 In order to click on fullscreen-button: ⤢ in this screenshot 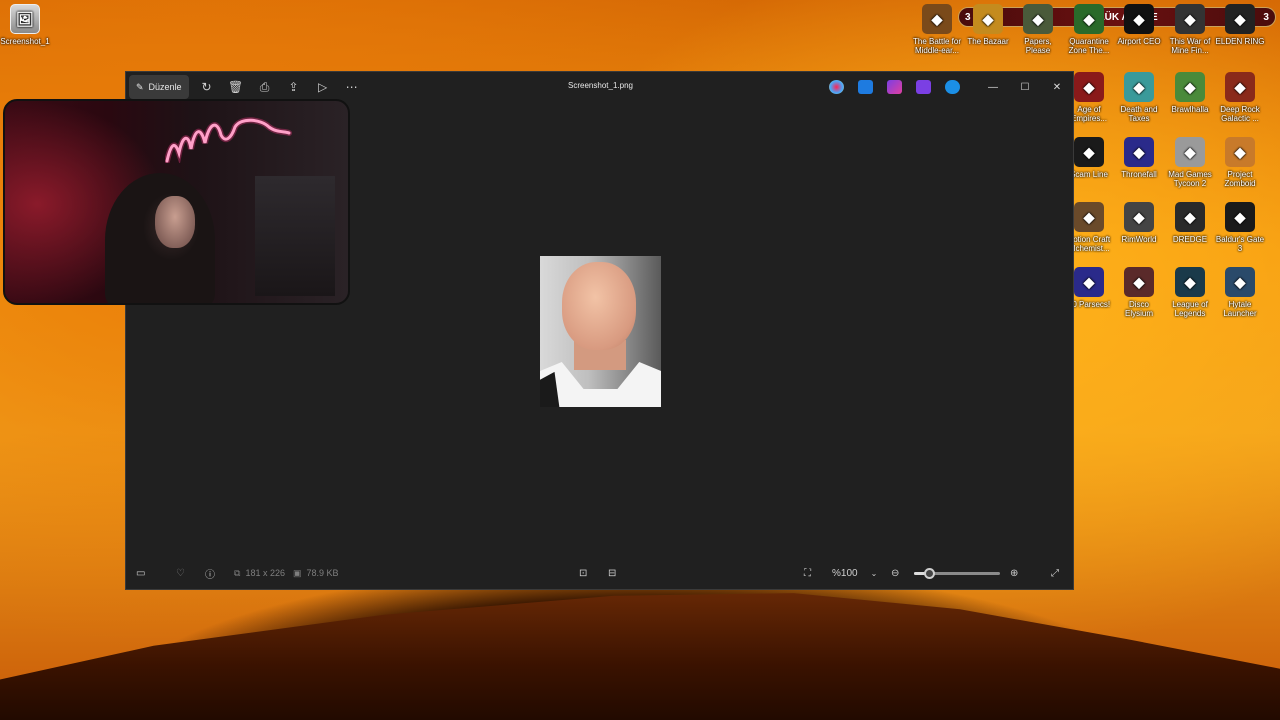, I will do `click(1055, 573)`.